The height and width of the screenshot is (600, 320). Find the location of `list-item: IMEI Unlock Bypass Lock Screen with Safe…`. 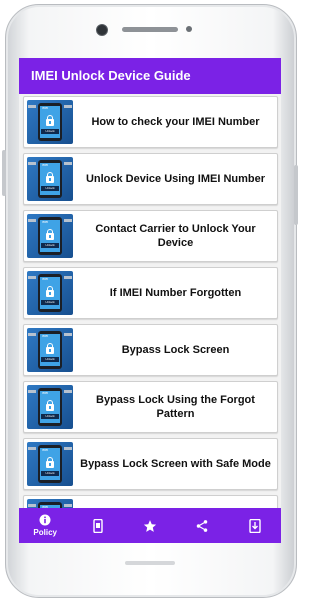

list-item: IMEI Unlock Bypass Lock Screen with Safe… is located at coordinates (150, 464).